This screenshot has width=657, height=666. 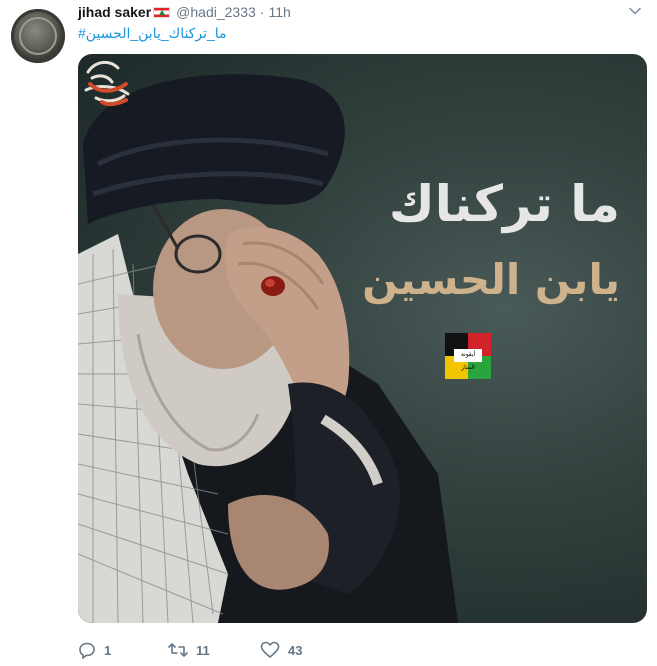 I want to click on chevron-down-icon, so click(x=635, y=11).